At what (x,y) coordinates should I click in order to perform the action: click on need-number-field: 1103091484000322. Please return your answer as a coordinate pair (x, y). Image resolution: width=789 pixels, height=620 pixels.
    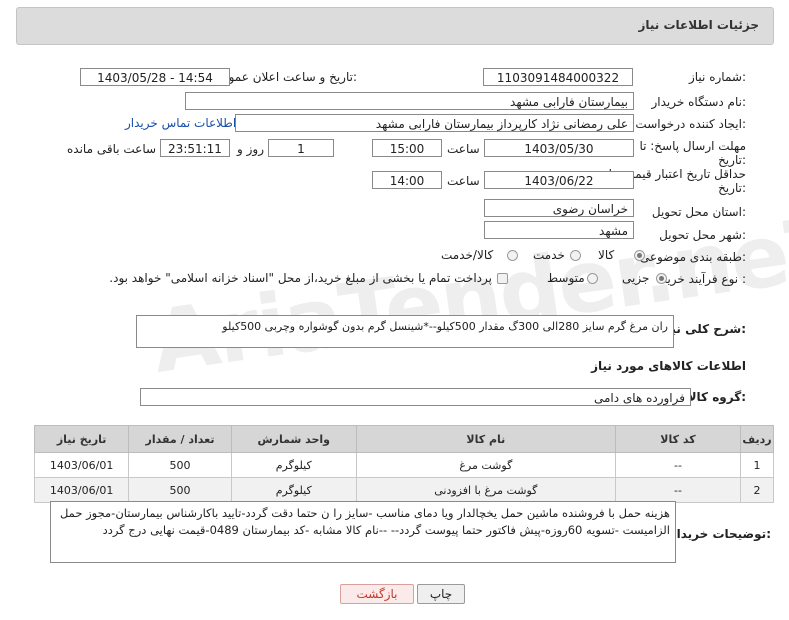
    Looking at the image, I should click on (558, 77).